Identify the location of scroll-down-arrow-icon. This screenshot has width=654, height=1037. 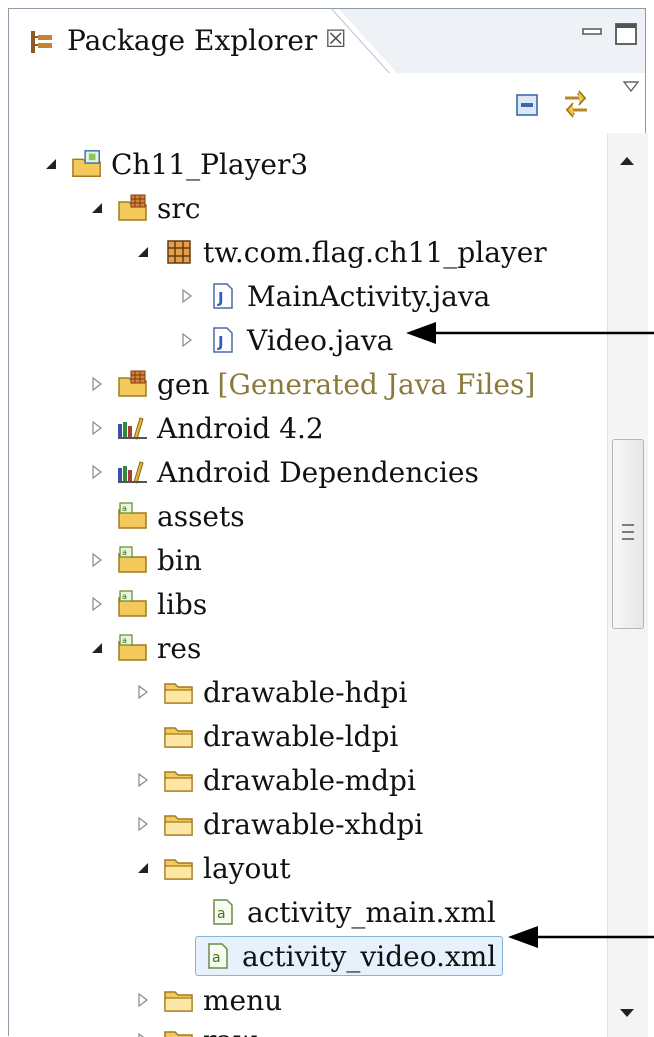
(627, 1013).